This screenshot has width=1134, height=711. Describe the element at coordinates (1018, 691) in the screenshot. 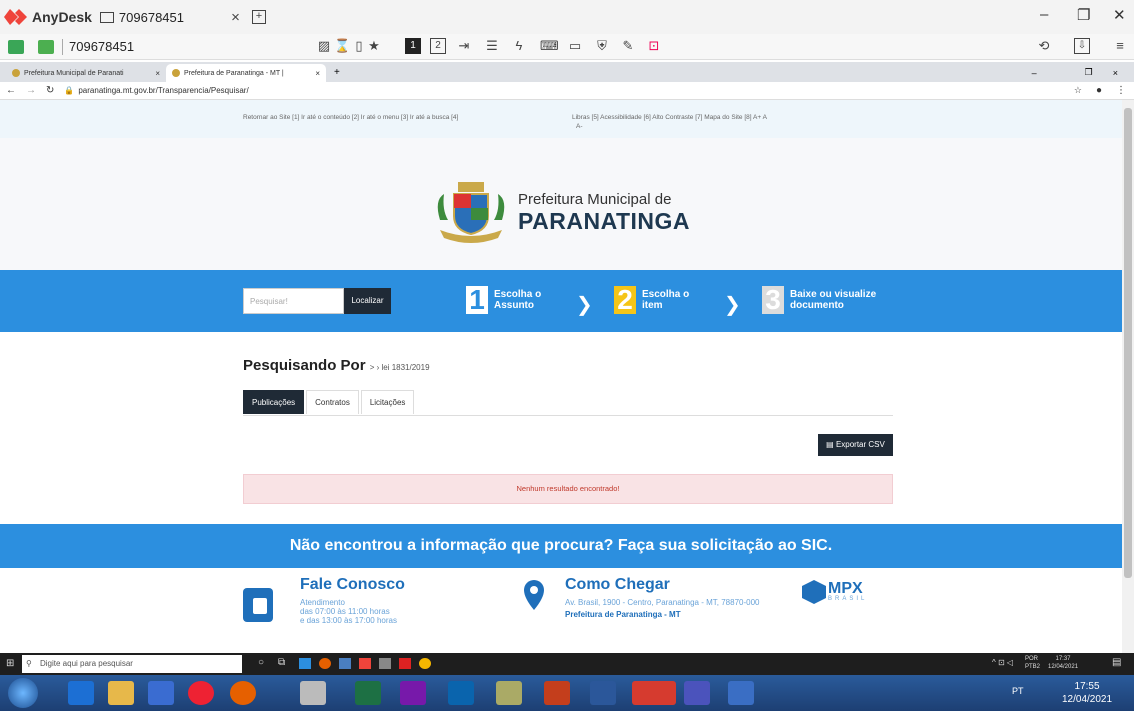

I see `local-language: PT` at that location.